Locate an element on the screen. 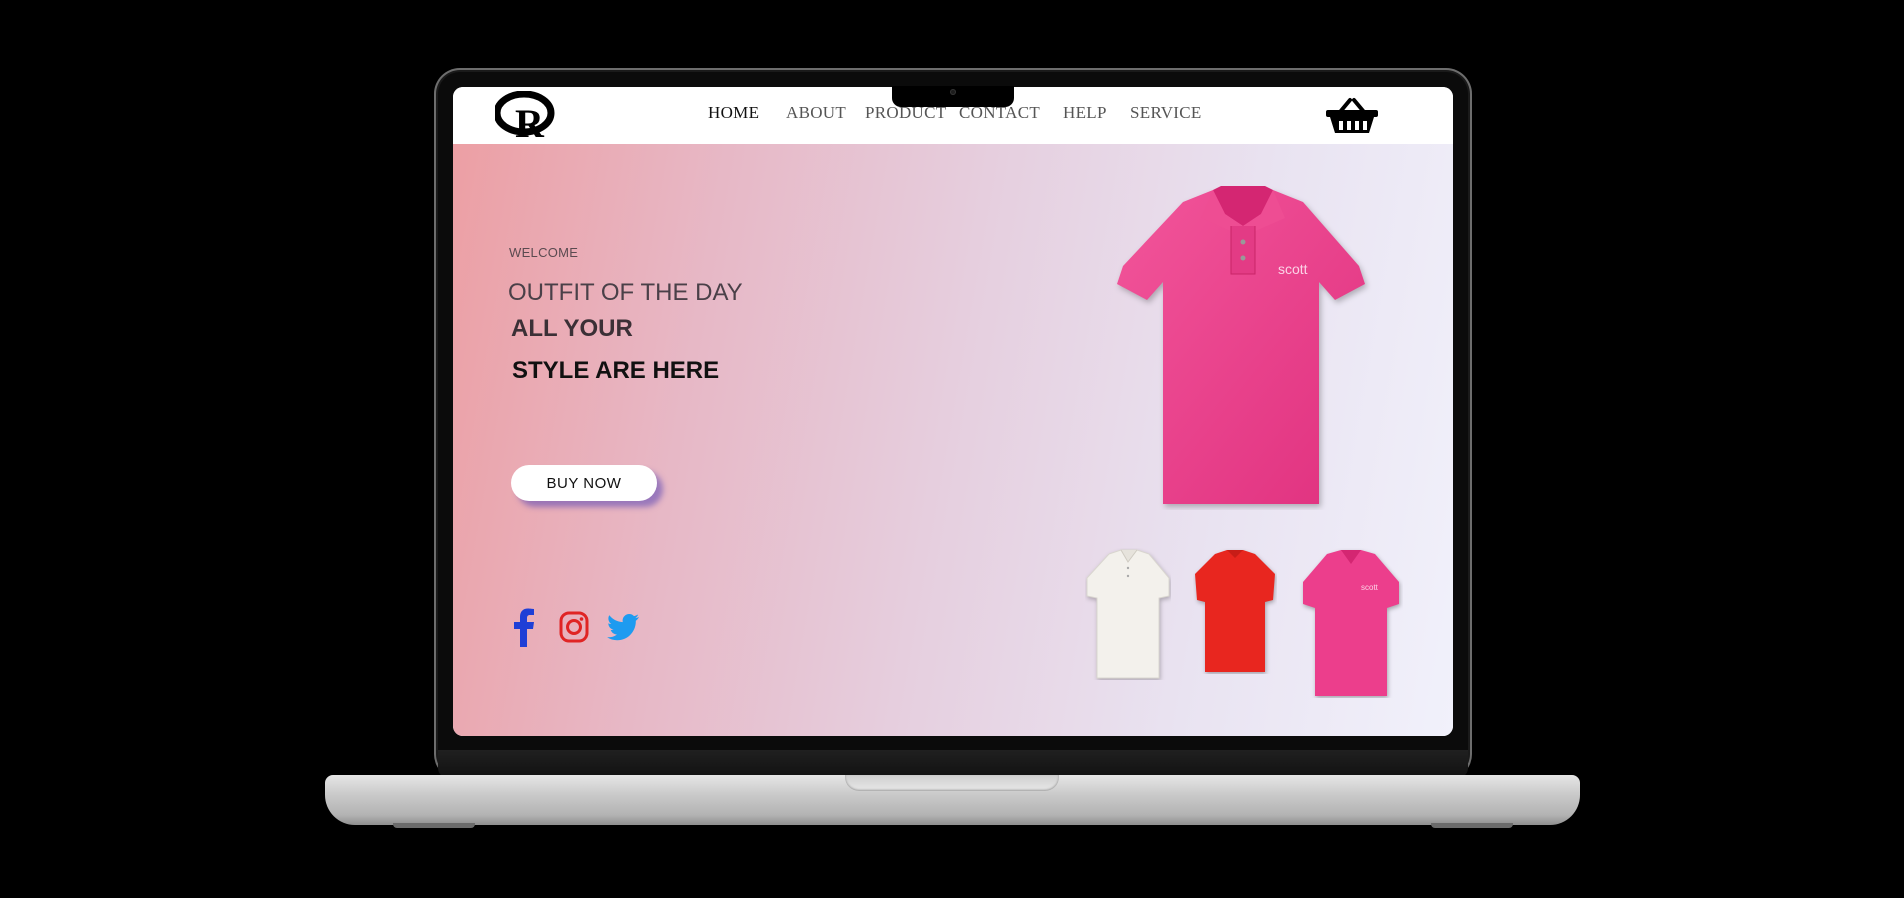 This screenshot has height=898, width=1904. logo-letter: R is located at coordinates (530, 120).